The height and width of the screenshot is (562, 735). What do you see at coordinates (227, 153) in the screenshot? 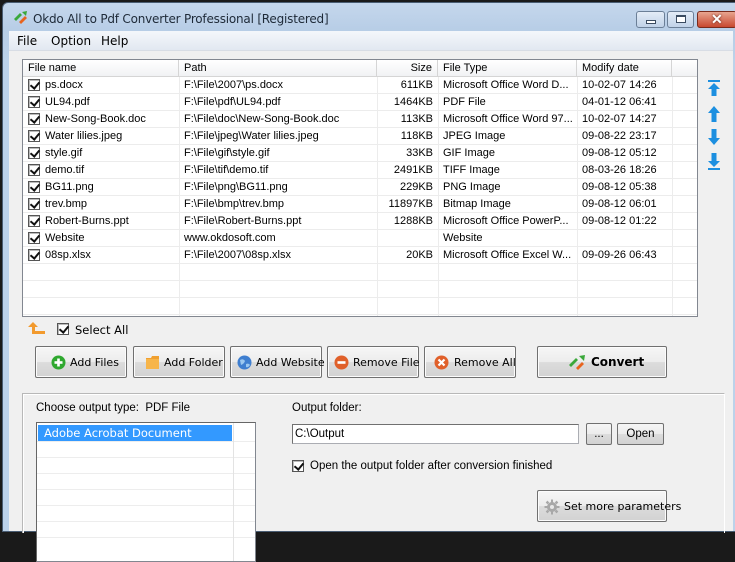
I see `path-cell: F:\File\gif\style.gif` at bounding box center [227, 153].